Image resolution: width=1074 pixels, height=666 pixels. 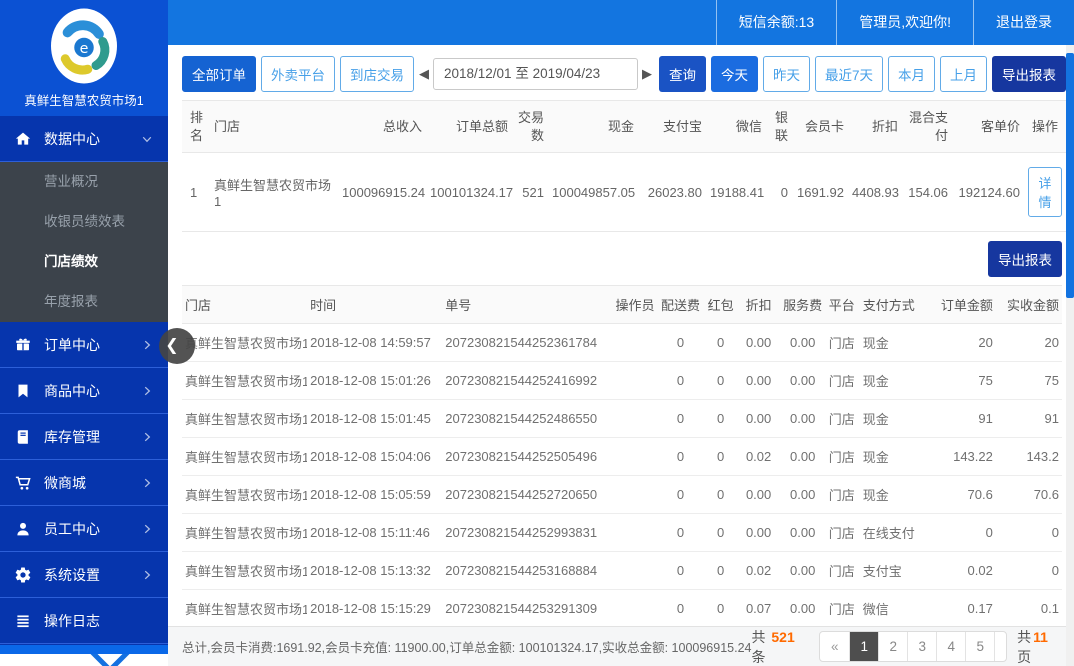 What do you see at coordinates (84, 529) in the screenshot?
I see `sidebar-item-staff-center: 员工中心` at bounding box center [84, 529].